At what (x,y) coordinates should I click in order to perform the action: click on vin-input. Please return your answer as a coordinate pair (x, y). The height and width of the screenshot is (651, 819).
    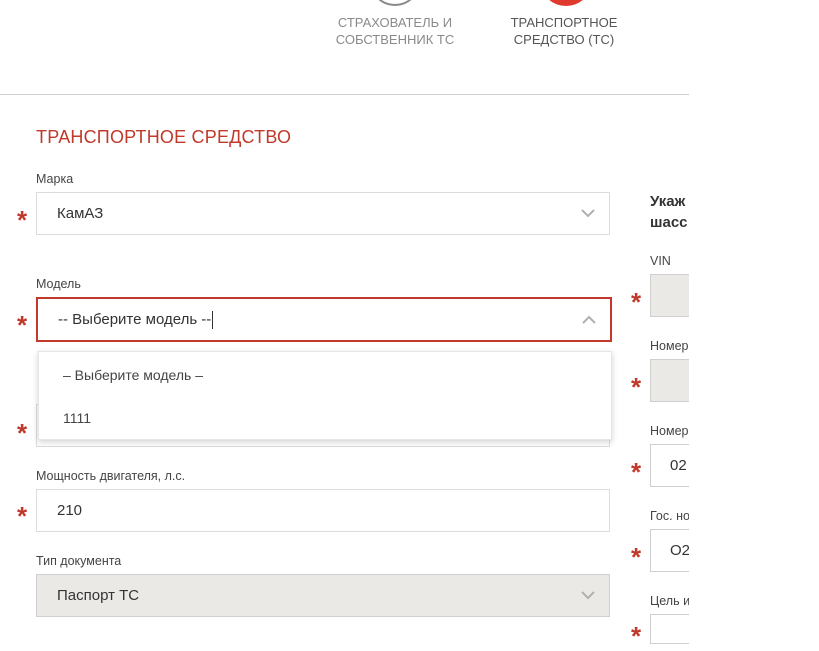
    Looking at the image, I should click on (669, 295).